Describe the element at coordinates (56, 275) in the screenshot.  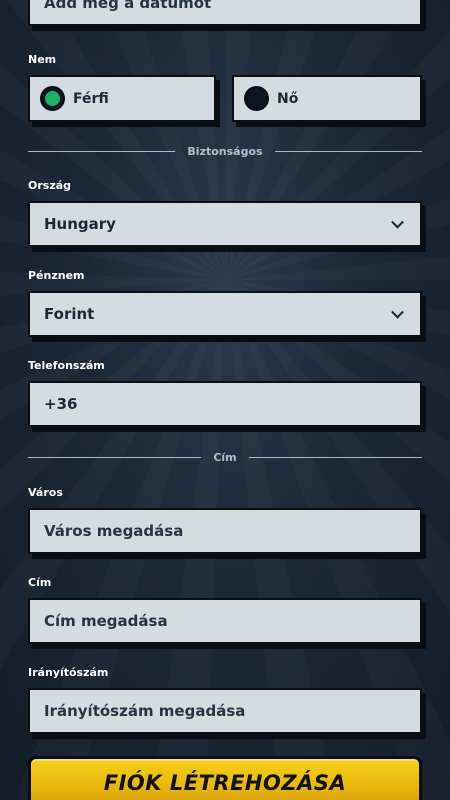
I see `currency-label: Pénznem` at that location.